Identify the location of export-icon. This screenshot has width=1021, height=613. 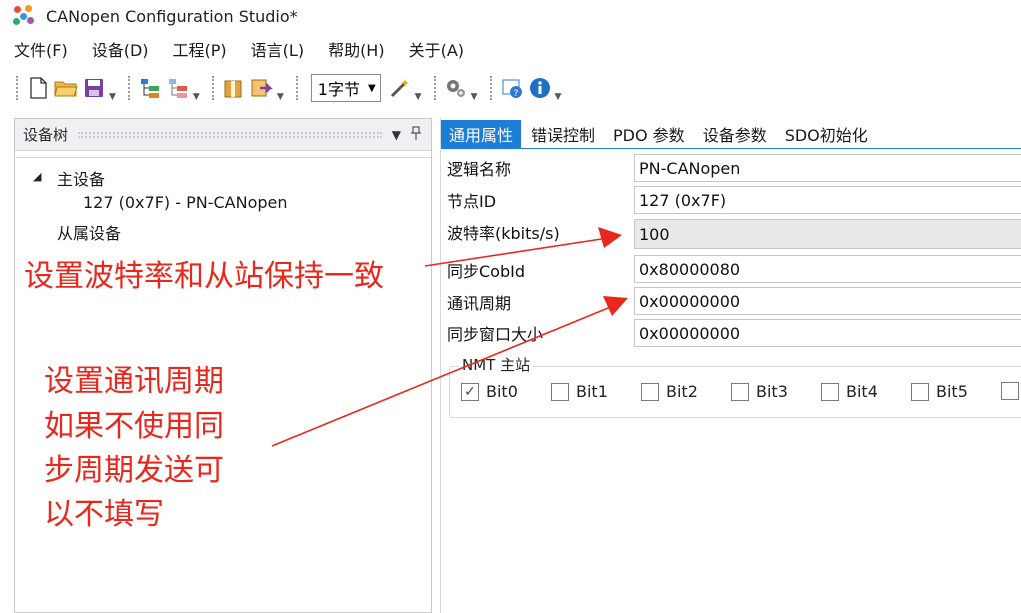
(234, 88).